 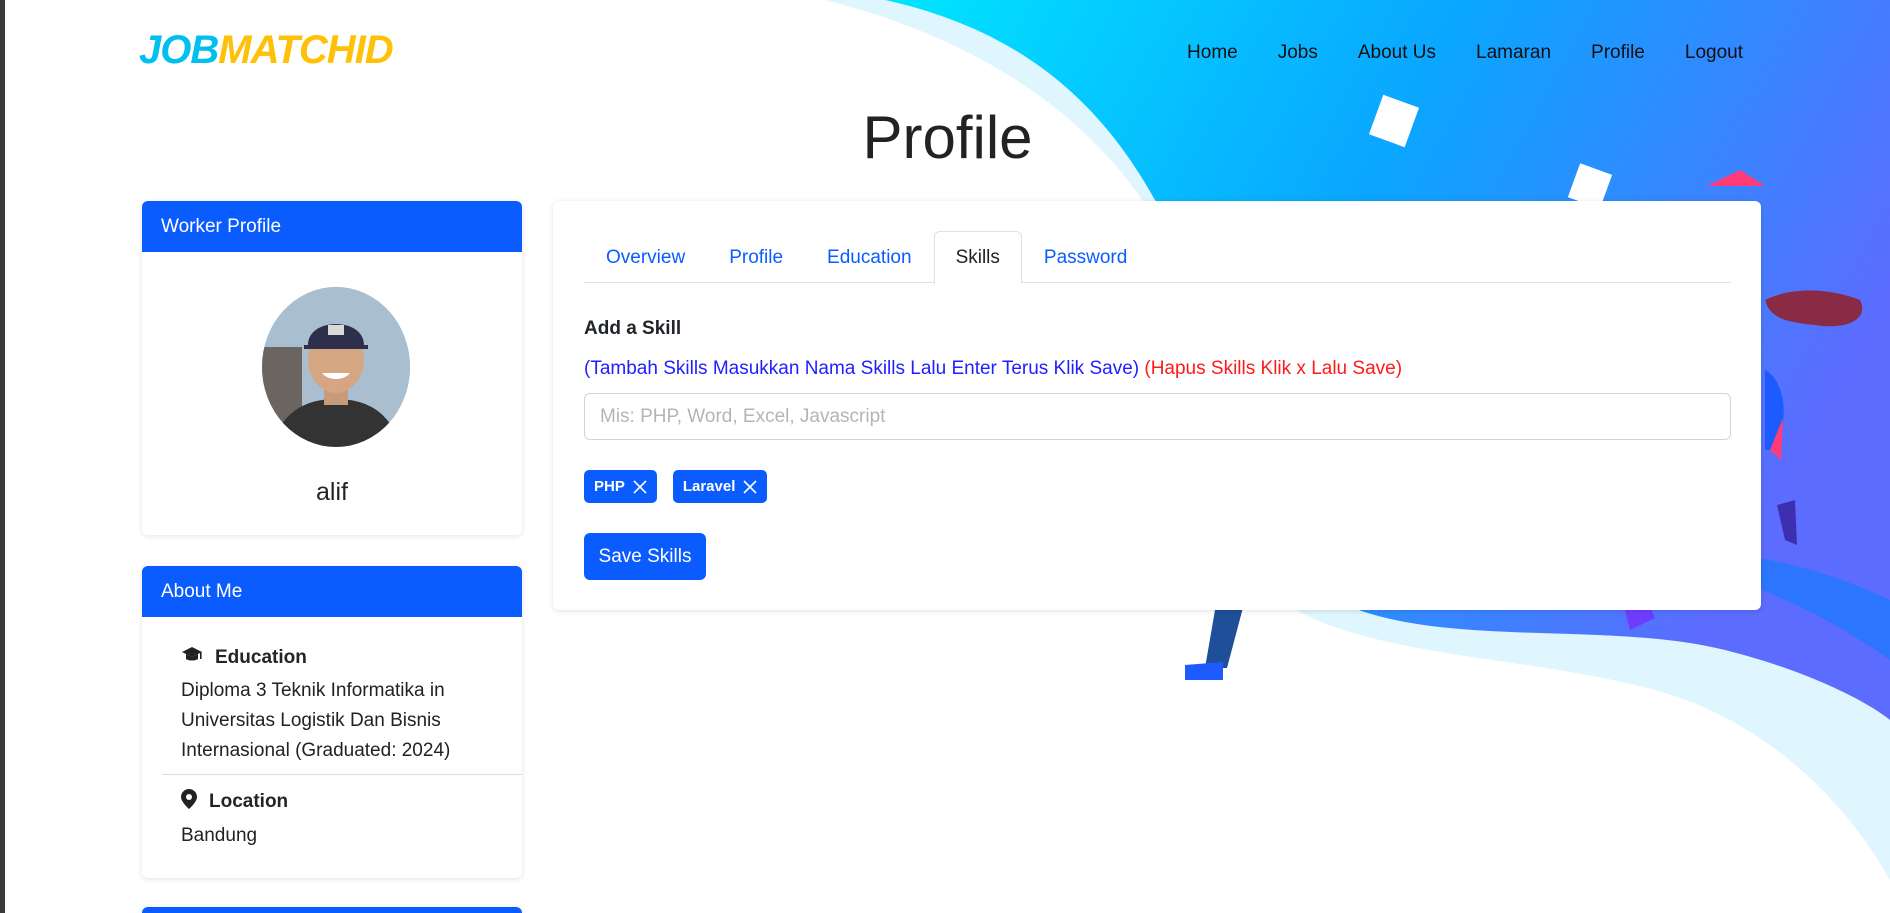 I want to click on graduation-cap-icon, so click(x=192, y=658).